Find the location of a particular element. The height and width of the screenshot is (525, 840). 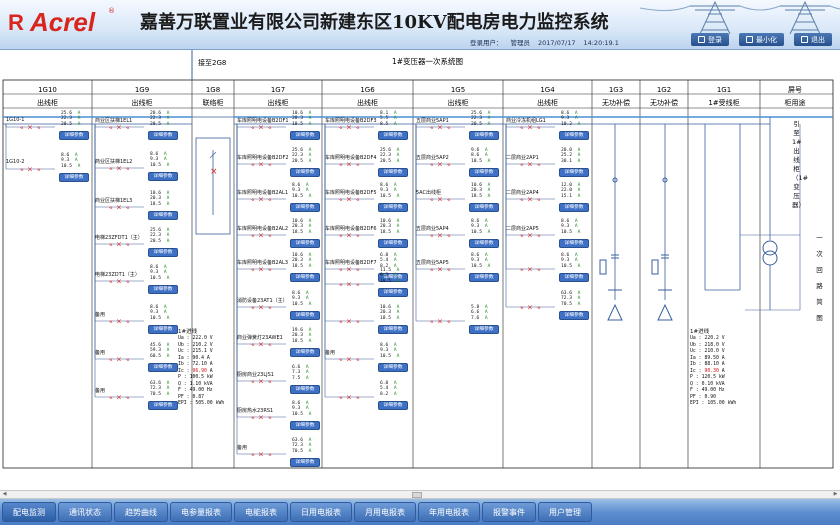

nav-item-4: 电能报表 is located at coordinates (261, 512).